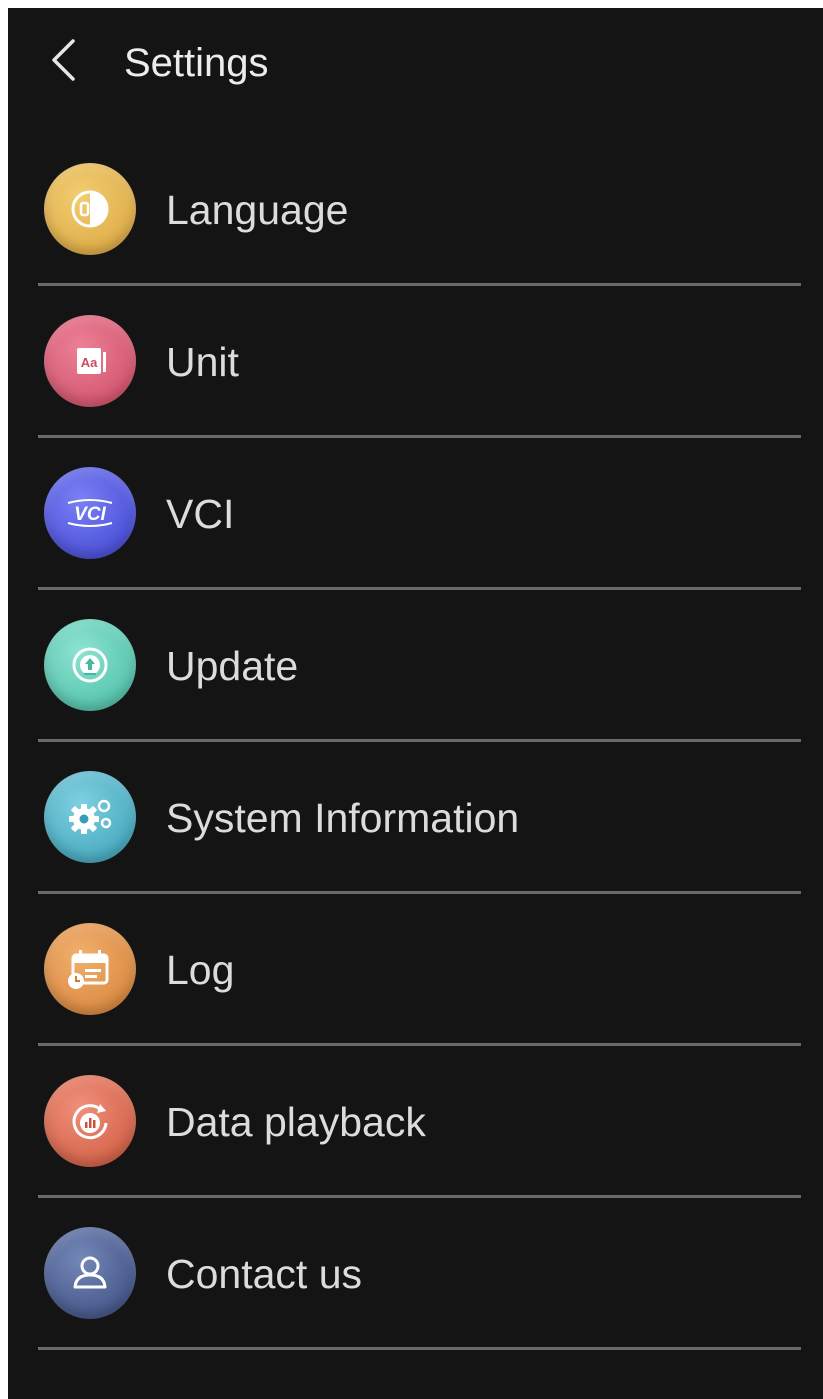 This screenshot has width=823, height=1399. What do you see at coordinates (200, 514) in the screenshot?
I see `menu-item-label: VCI` at bounding box center [200, 514].